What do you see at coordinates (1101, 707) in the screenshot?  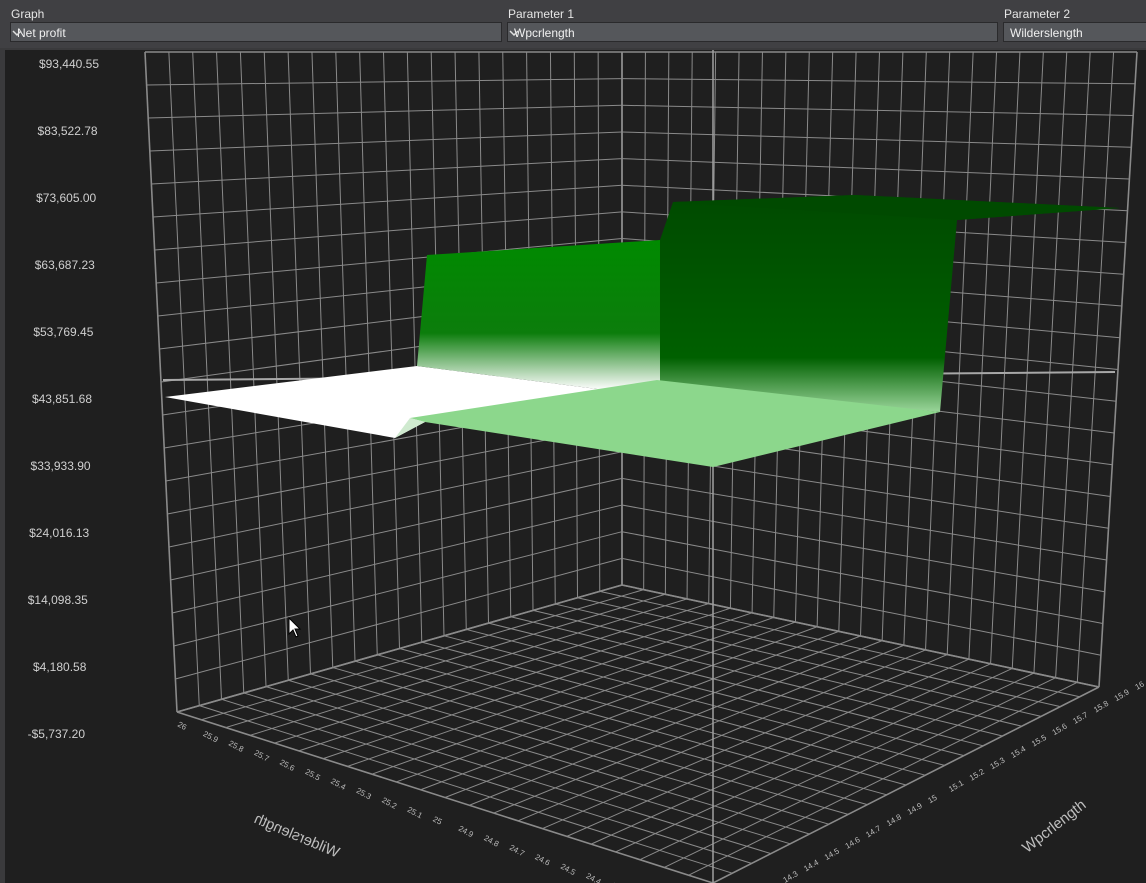 I see `wpcrlength-tick-label: 15.8` at bounding box center [1101, 707].